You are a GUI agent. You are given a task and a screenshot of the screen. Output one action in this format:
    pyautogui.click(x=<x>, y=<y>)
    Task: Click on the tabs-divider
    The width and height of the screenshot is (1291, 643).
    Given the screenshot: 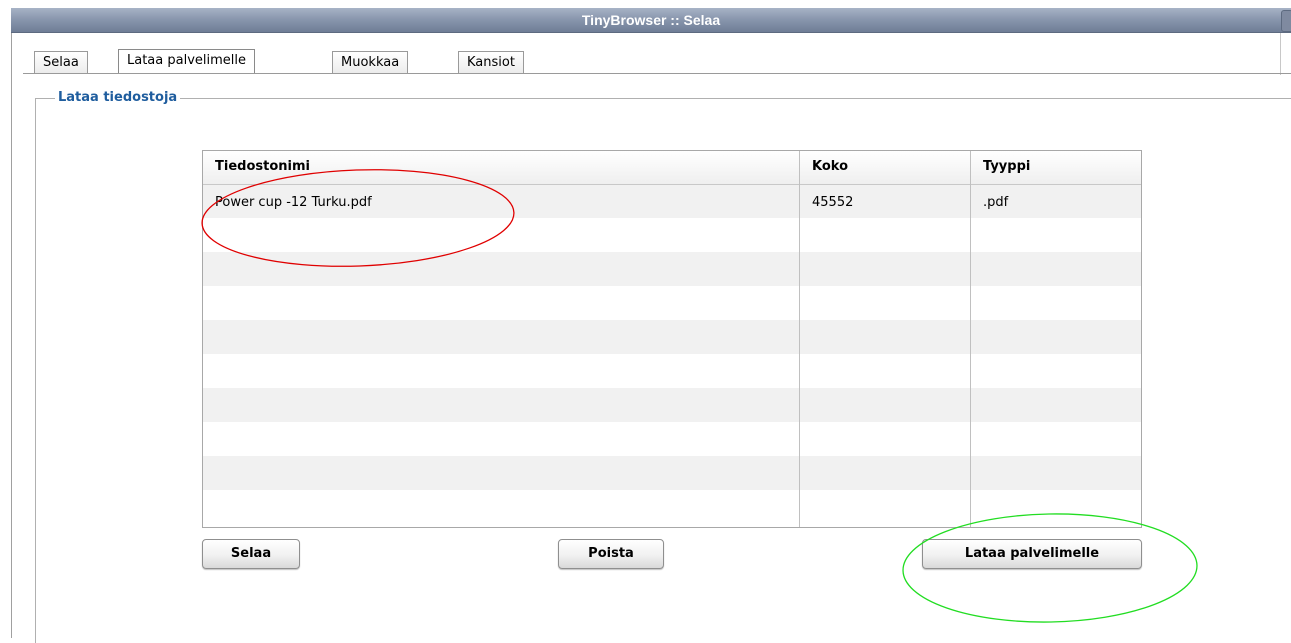 What is the action you would take?
    pyautogui.click(x=657, y=73)
    